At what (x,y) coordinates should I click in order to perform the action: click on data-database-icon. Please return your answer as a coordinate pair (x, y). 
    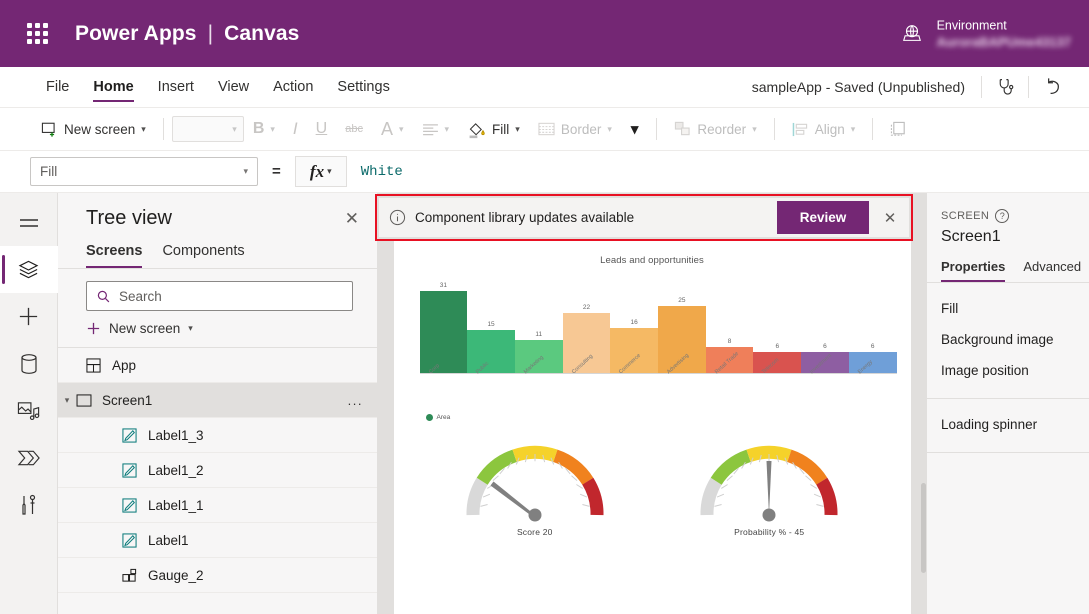
    Looking at the image, I should click on (29, 363).